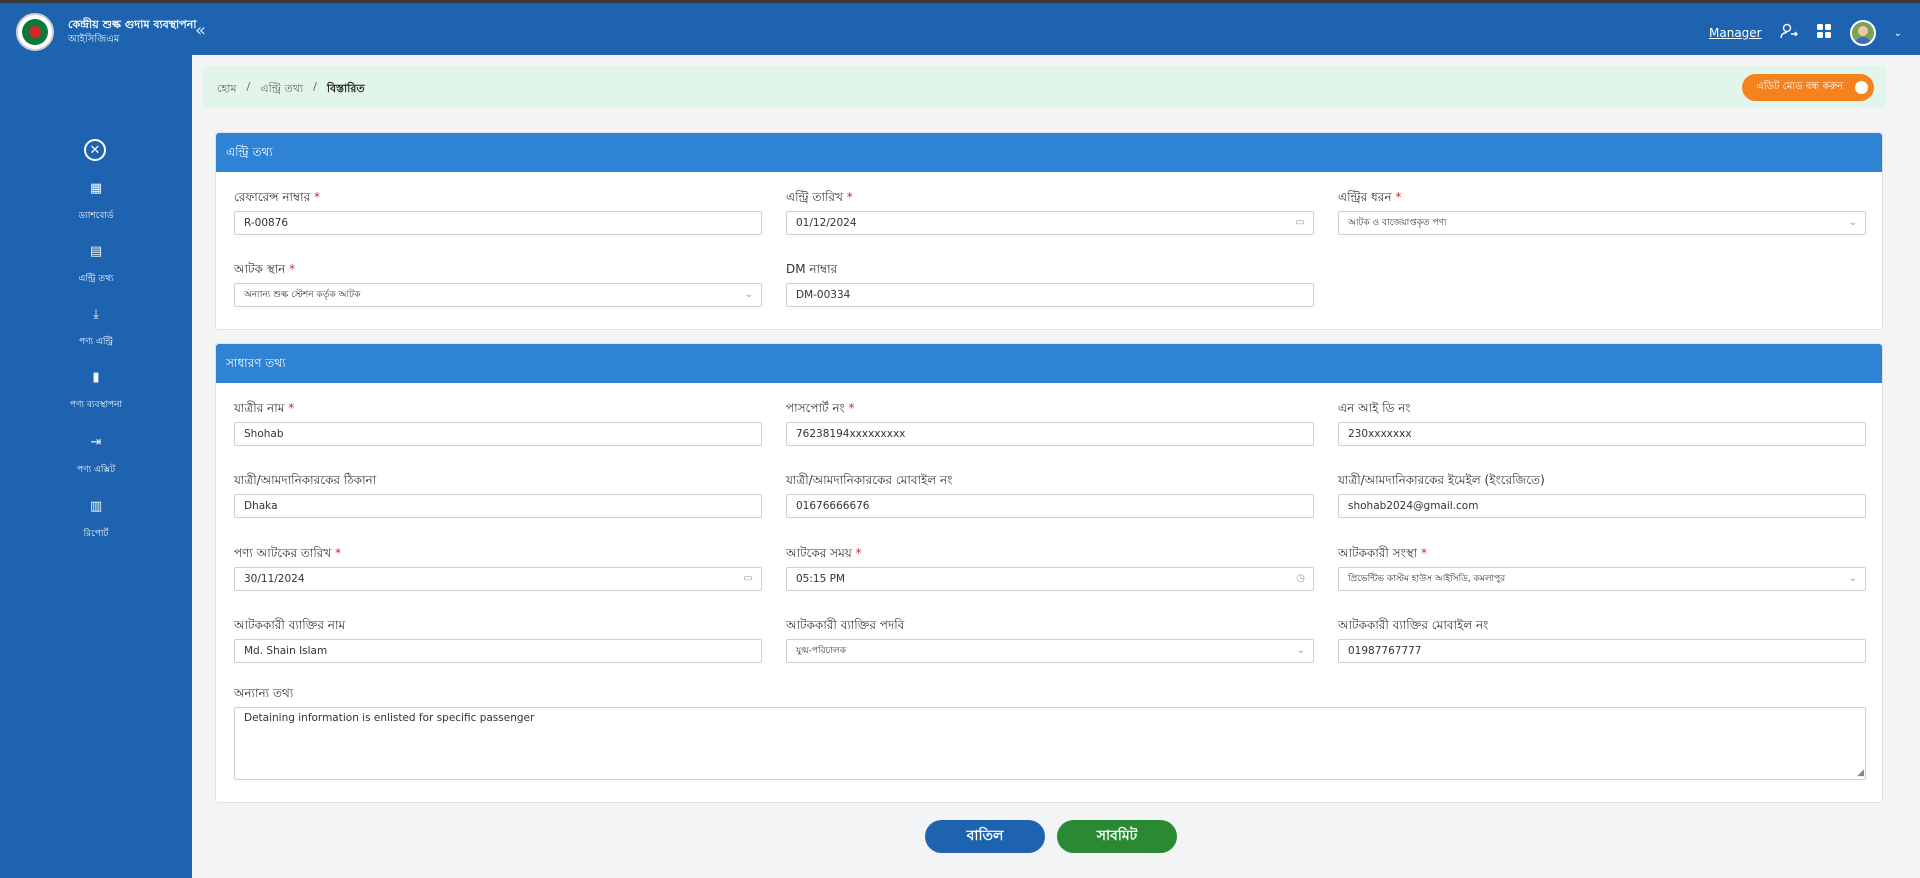 This screenshot has height=878, width=1920. Describe the element at coordinates (1602, 223) in the screenshot. I see `entry-type-select: আটক ও বাজেয়াপ্তকৃত পণ্য ⌄` at that location.